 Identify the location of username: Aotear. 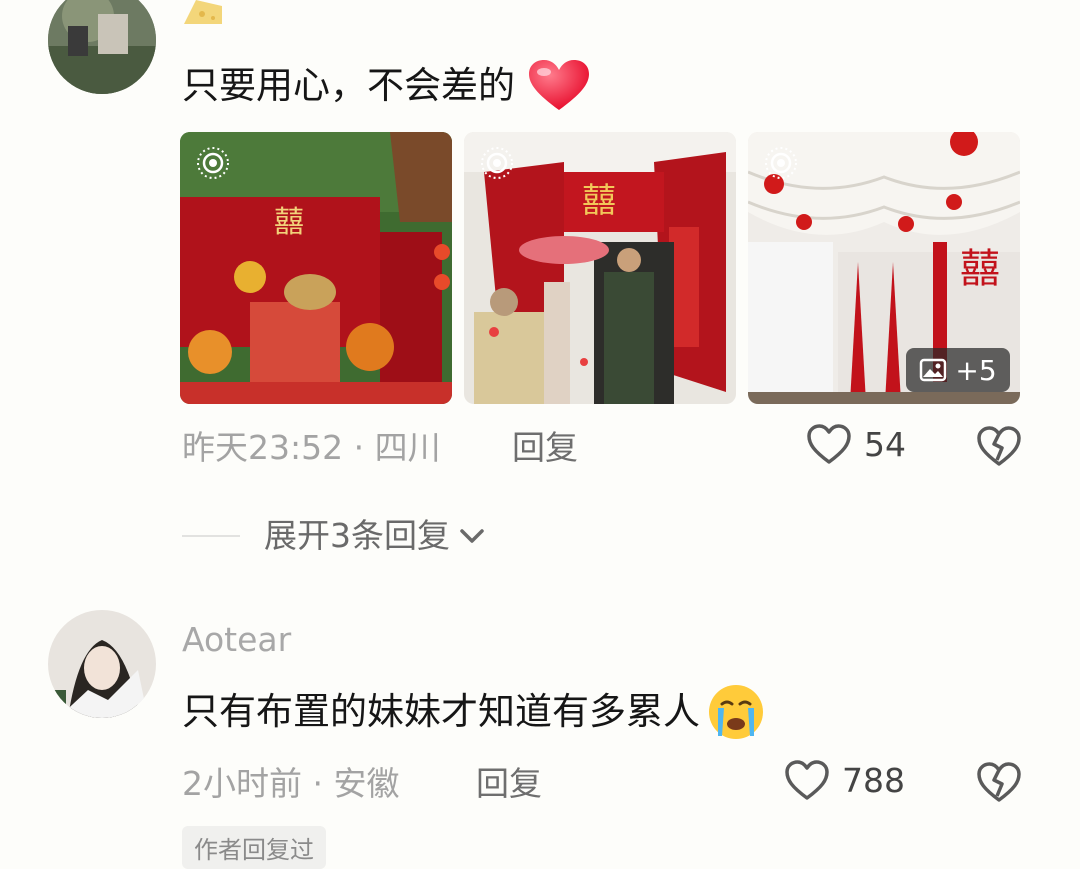
(236, 640).